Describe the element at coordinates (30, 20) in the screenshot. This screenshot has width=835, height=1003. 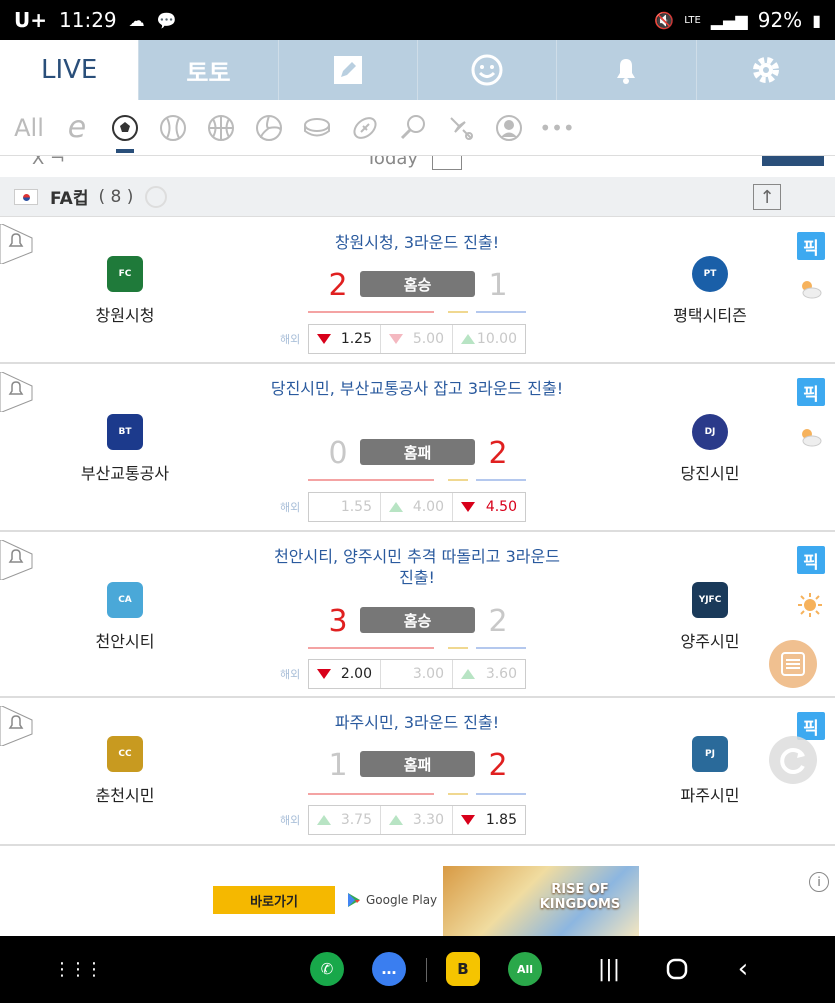
I see `carrier-label: U+` at that location.